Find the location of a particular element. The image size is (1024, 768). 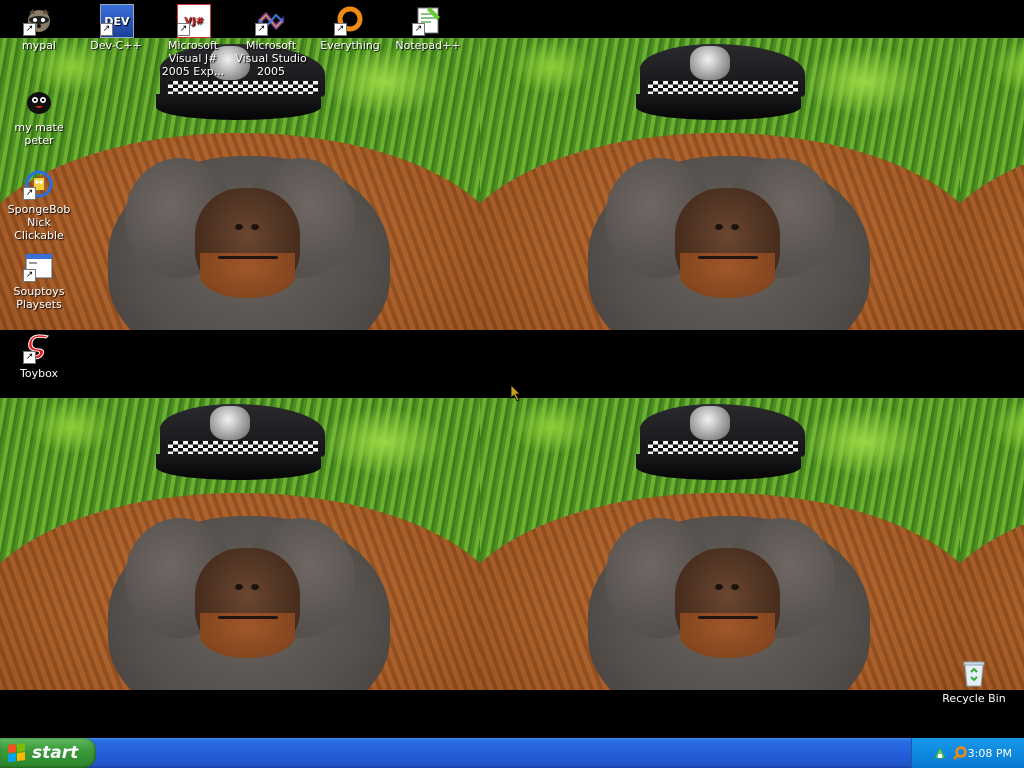

desktop-icon-my-mate-peter: my mate peter is located at coordinates (39, 116).